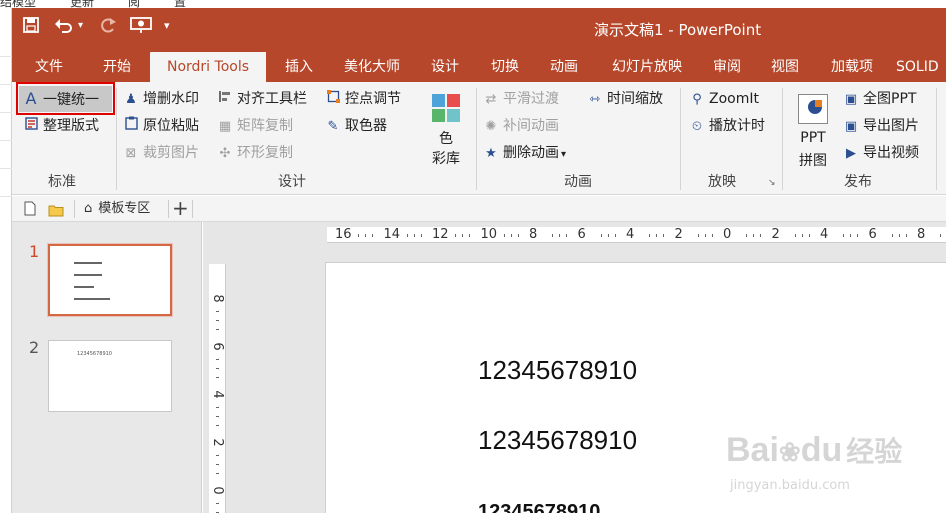 The image size is (946, 513). What do you see at coordinates (180, 209) in the screenshot?
I see `add-tab-button: +` at bounding box center [180, 209].